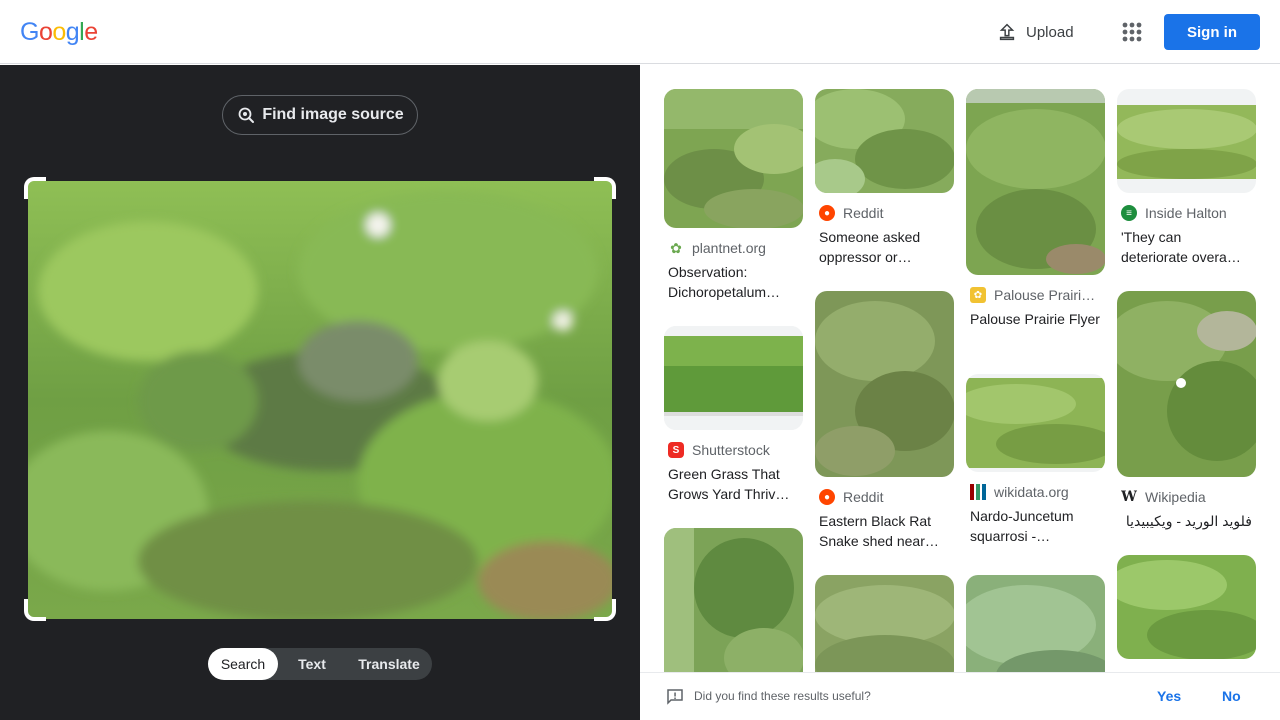 This screenshot has width=1280, height=720. I want to click on tab-text: Text, so click(312, 664).